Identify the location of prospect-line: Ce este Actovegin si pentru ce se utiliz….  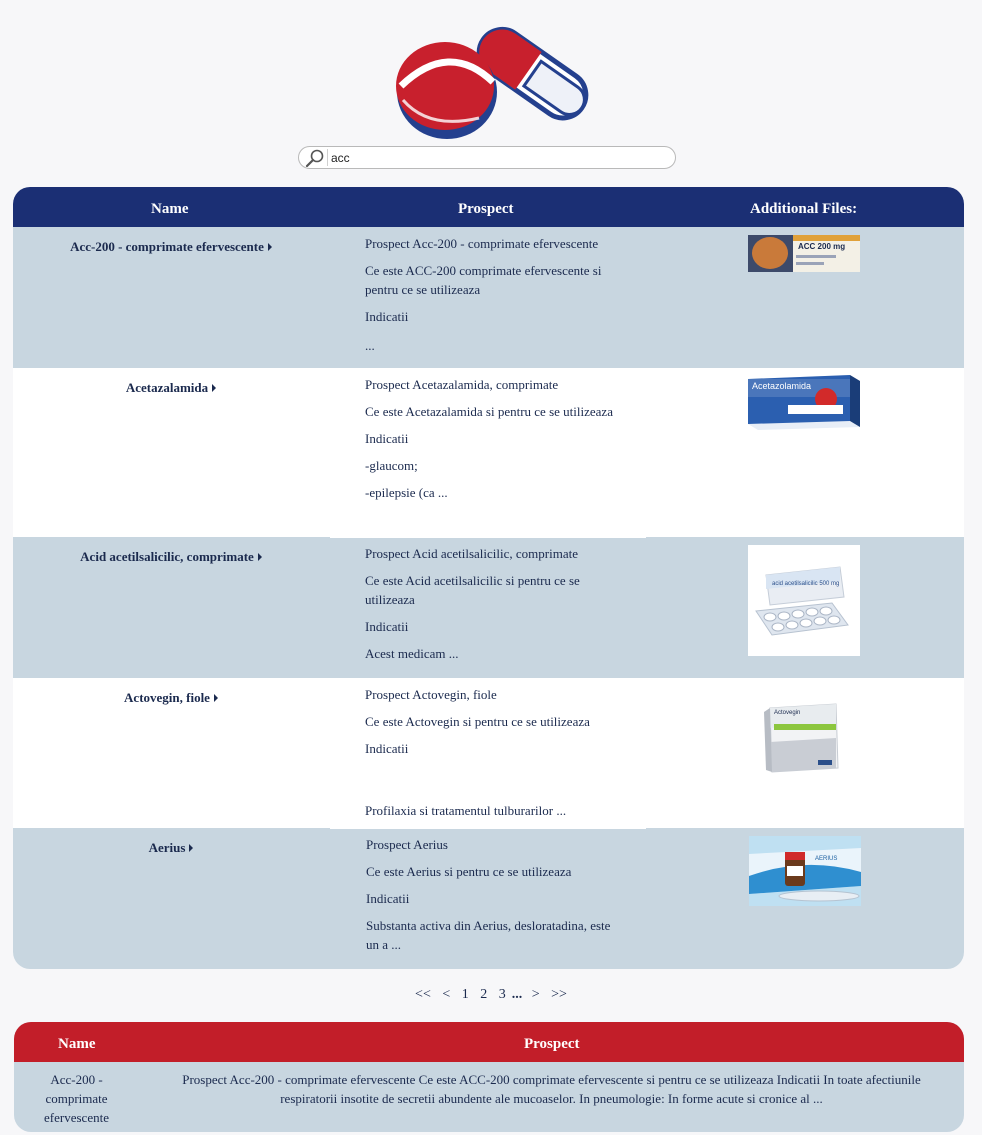
(477, 721).